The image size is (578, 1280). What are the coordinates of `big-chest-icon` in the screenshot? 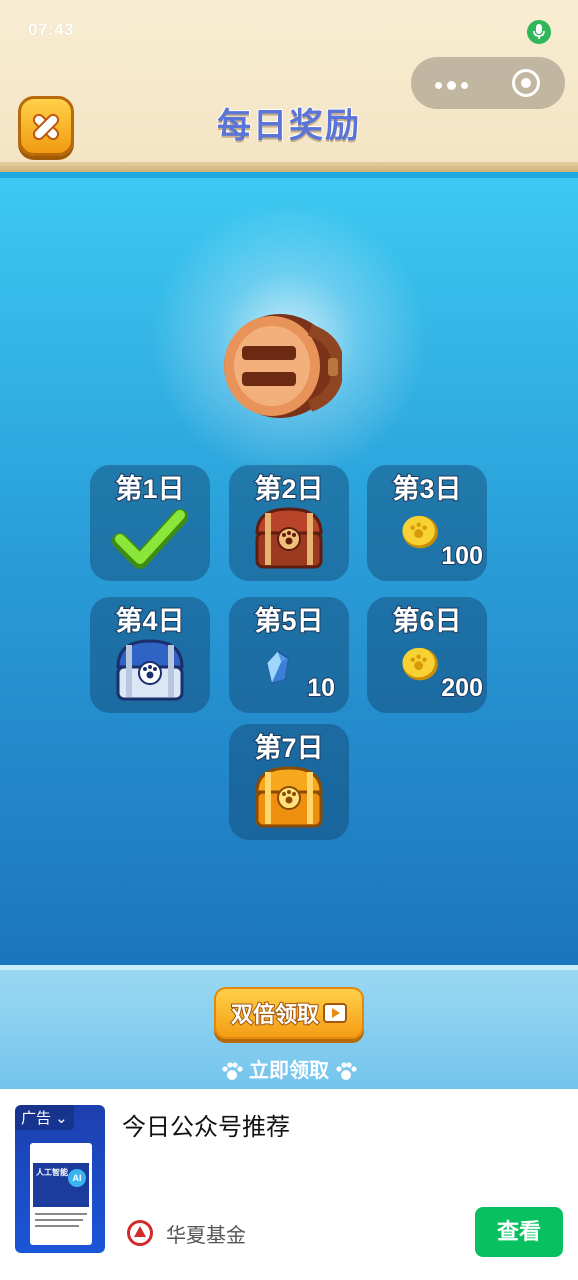 It's located at (283, 366).